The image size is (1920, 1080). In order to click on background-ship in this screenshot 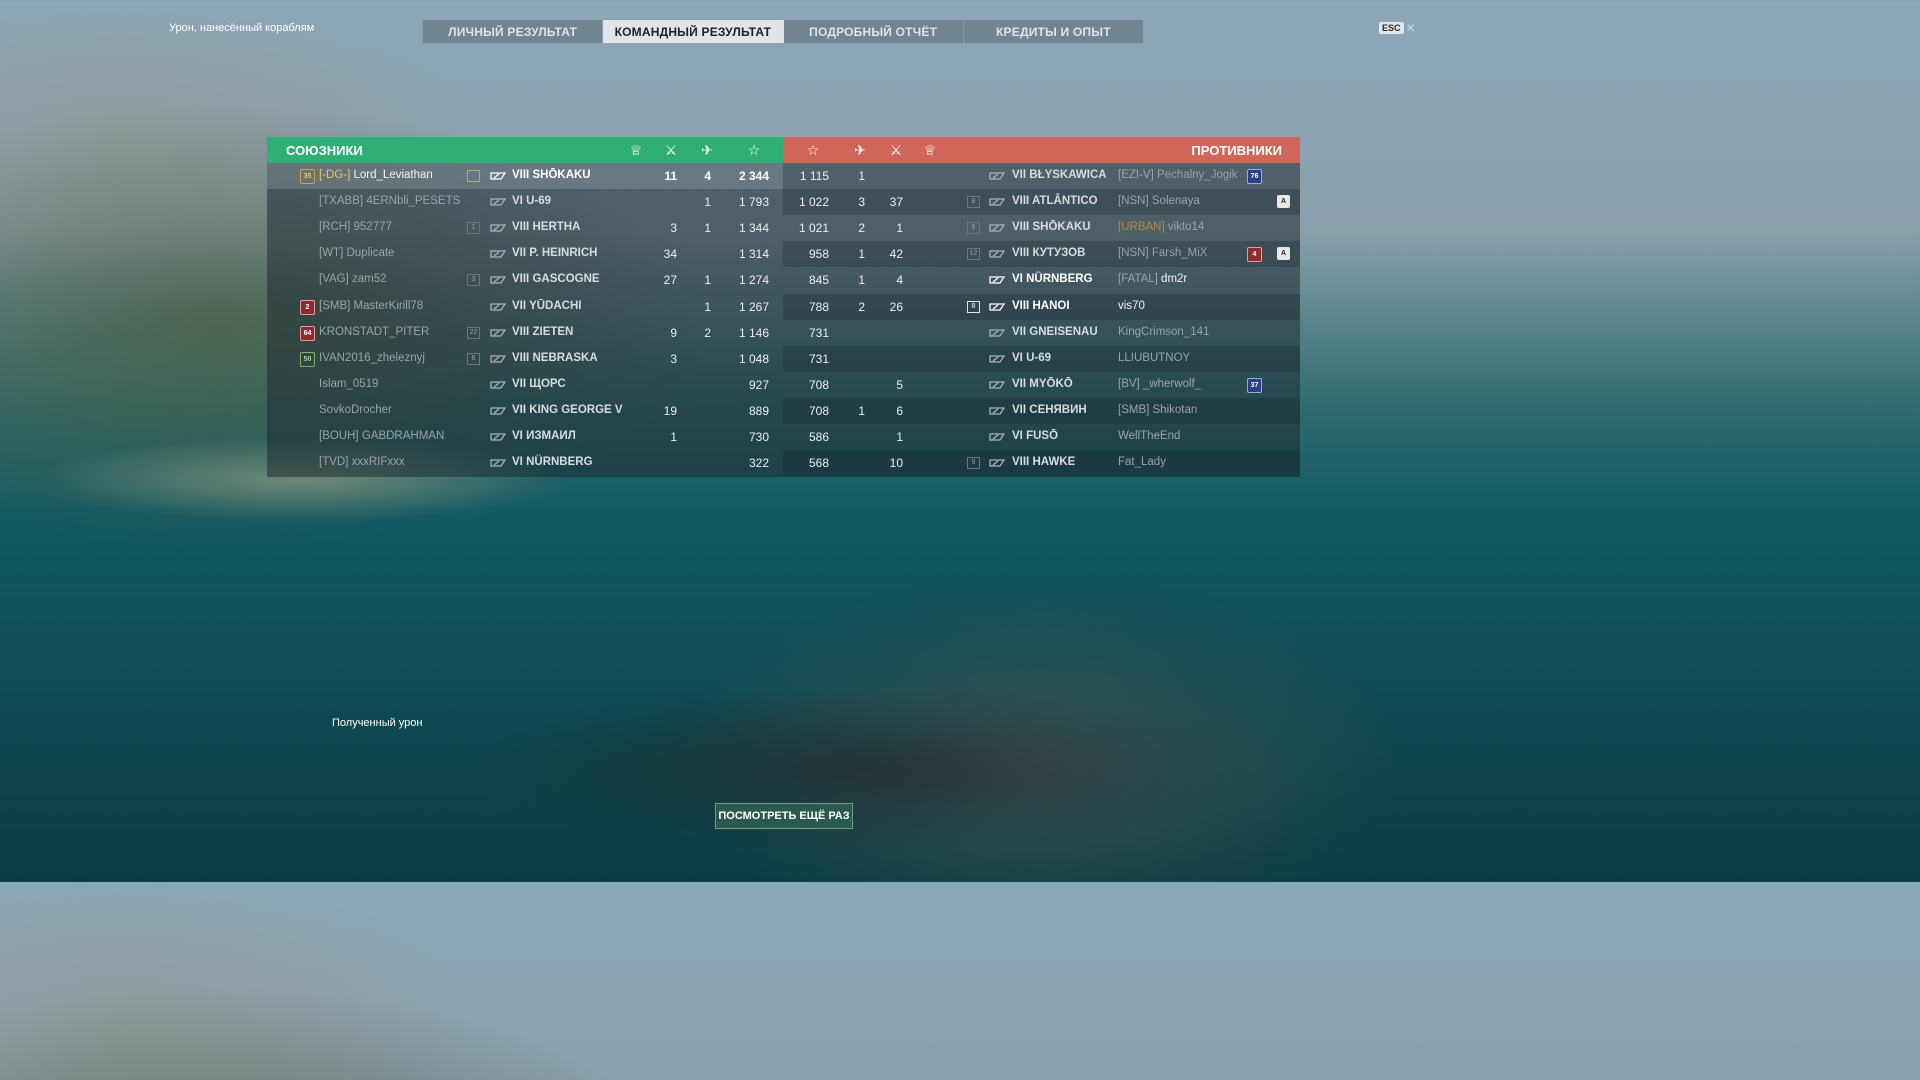, I will do `click(800, 761)`.